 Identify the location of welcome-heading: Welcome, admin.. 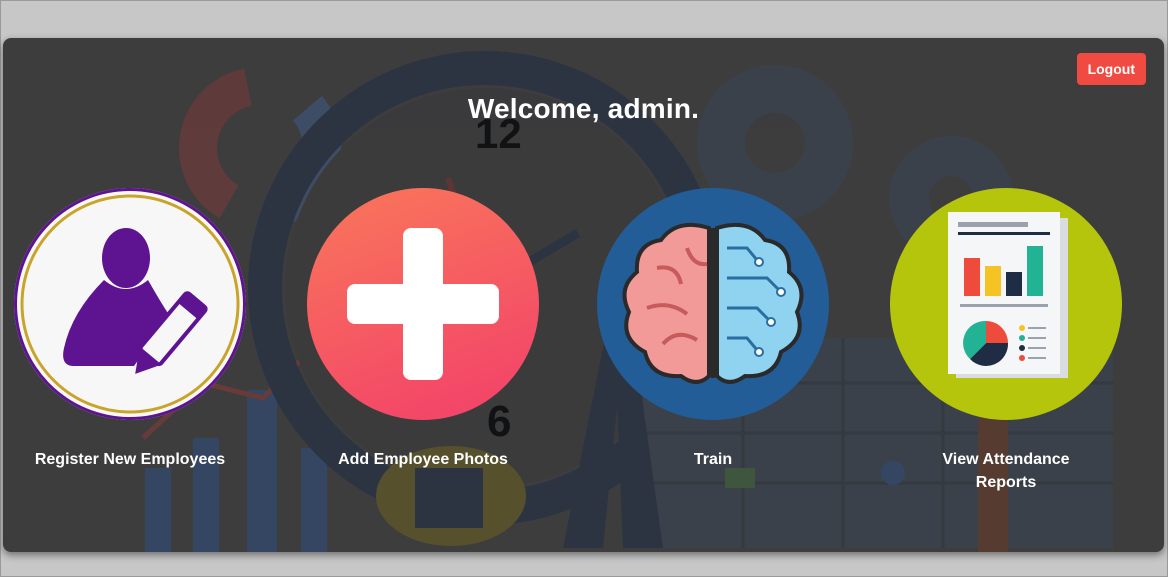
(583, 108).